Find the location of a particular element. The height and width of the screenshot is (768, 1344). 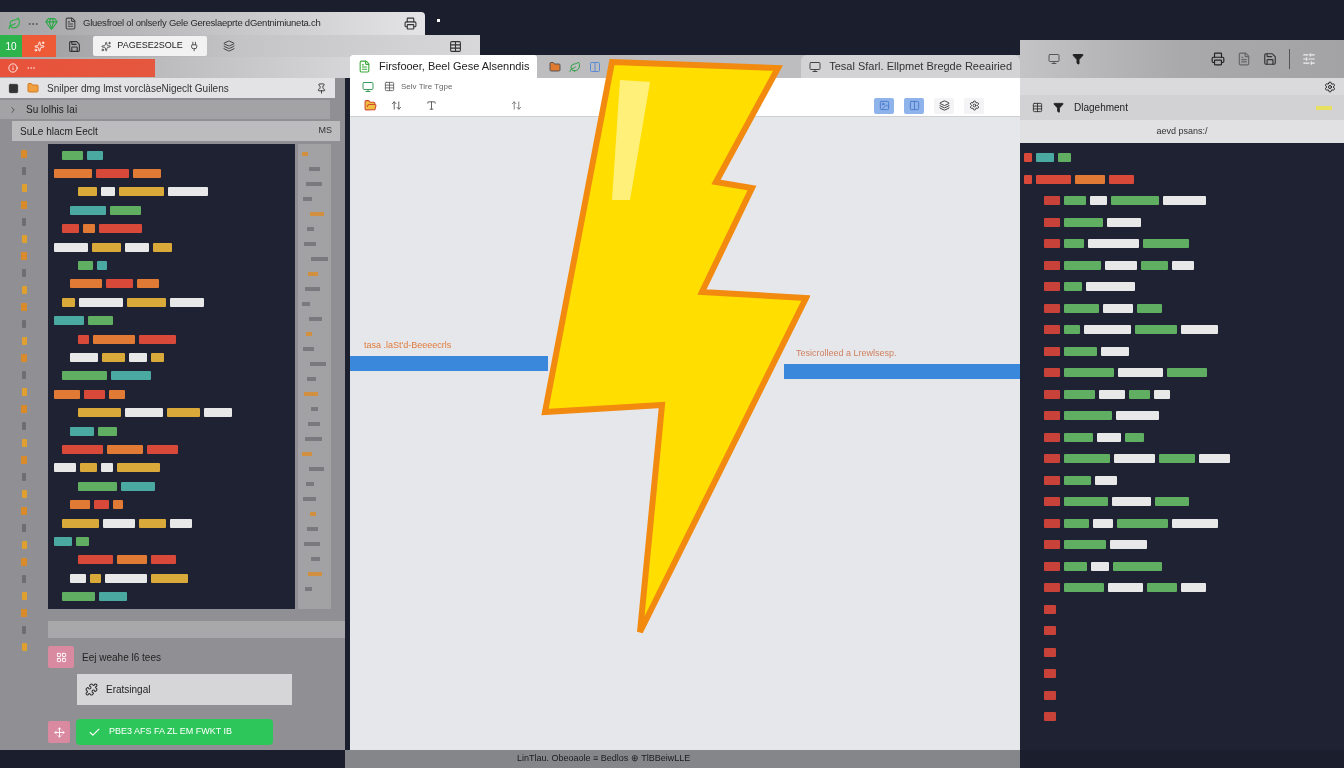

image-icon is located at coordinates (884, 105).